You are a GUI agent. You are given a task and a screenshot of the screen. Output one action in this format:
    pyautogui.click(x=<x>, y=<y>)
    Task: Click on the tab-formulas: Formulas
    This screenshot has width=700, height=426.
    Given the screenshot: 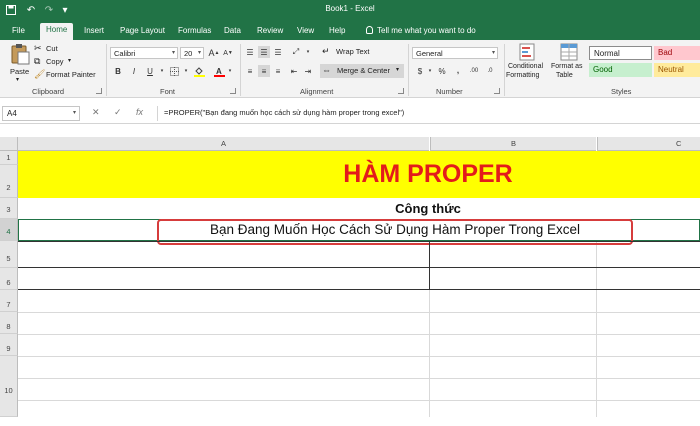 What is the action you would take?
    pyautogui.click(x=194, y=32)
    